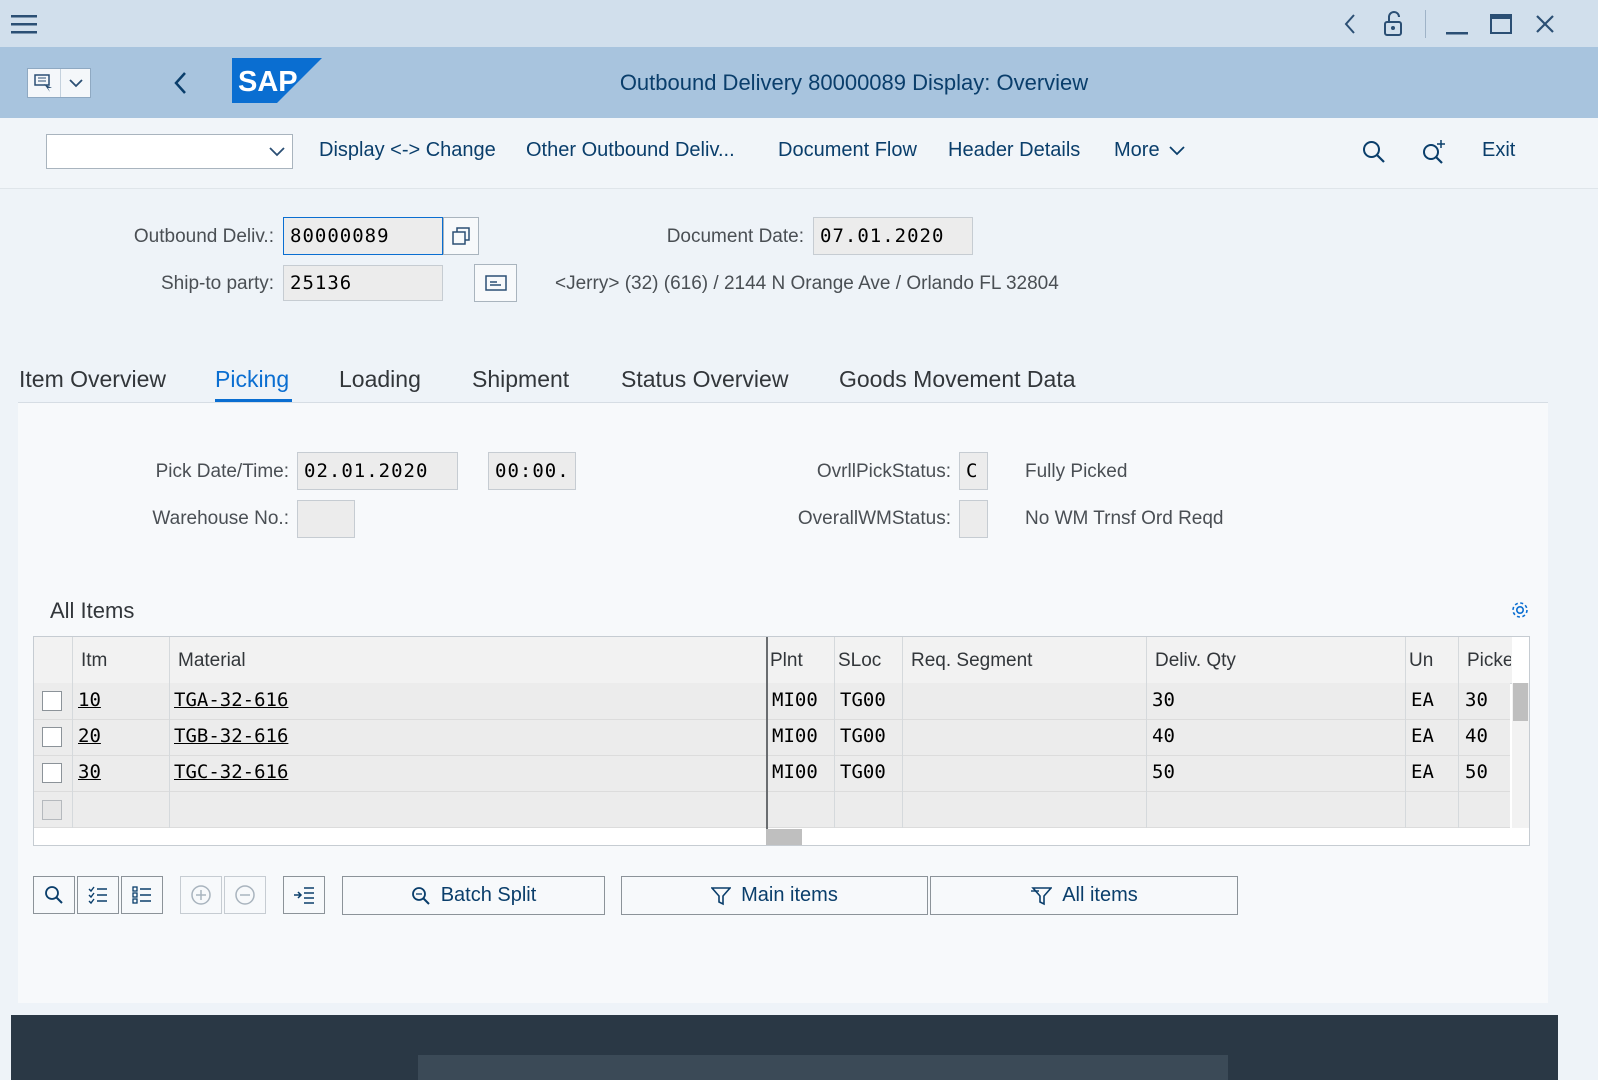 This screenshot has height=1080, width=1598. Describe the element at coordinates (89, 700) in the screenshot. I see `item-number-link: 10` at that location.